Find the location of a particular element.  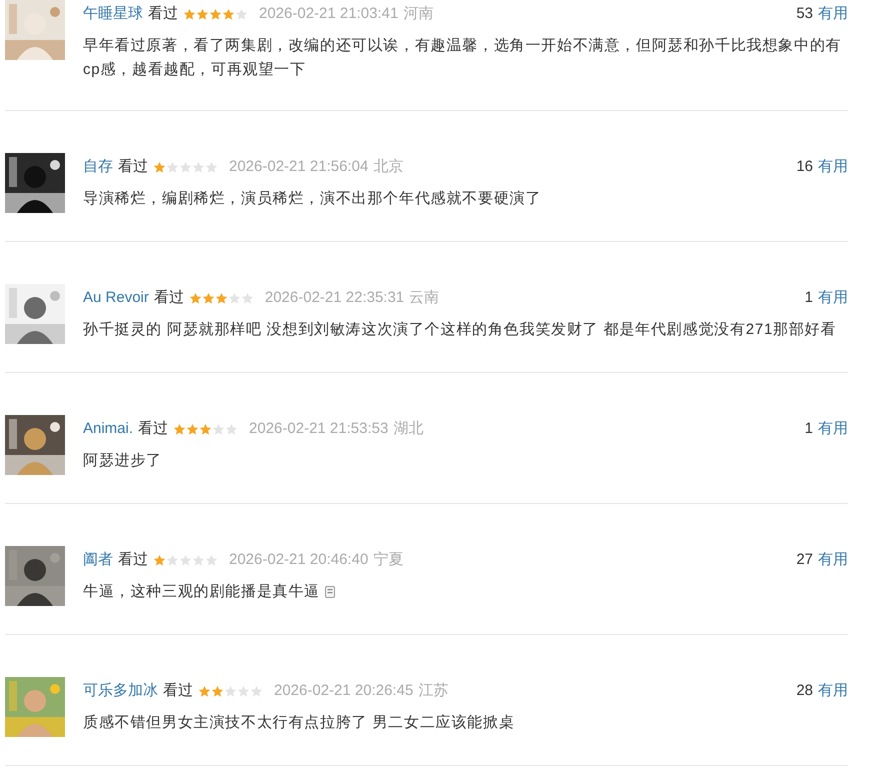

user-name-link: 可乐多加冰 is located at coordinates (120, 691).